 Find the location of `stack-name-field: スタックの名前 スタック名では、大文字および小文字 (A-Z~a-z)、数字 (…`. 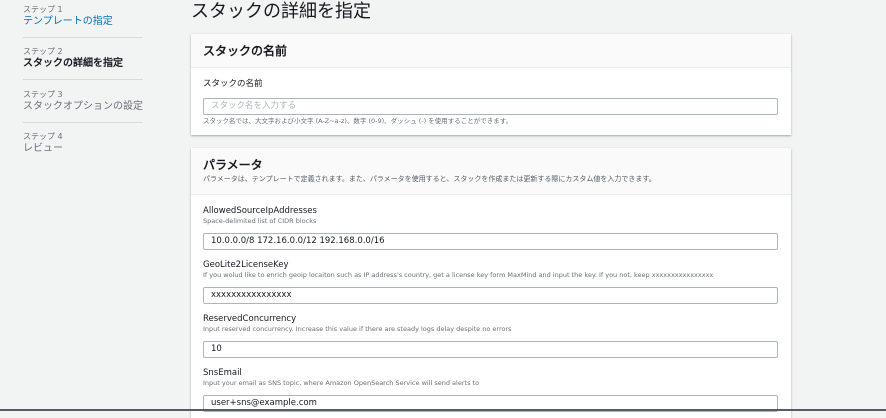

stack-name-field: スタックの名前 スタック名では、大文字および小文字 (A-Z~a-z)、数字 (… is located at coordinates (490, 102).